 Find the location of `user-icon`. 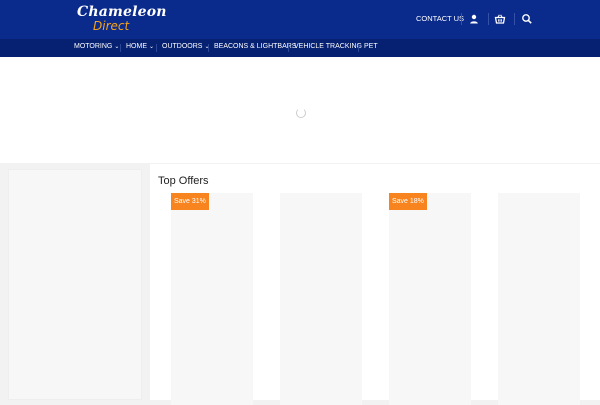

user-icon is located at coordinates (474, 19).